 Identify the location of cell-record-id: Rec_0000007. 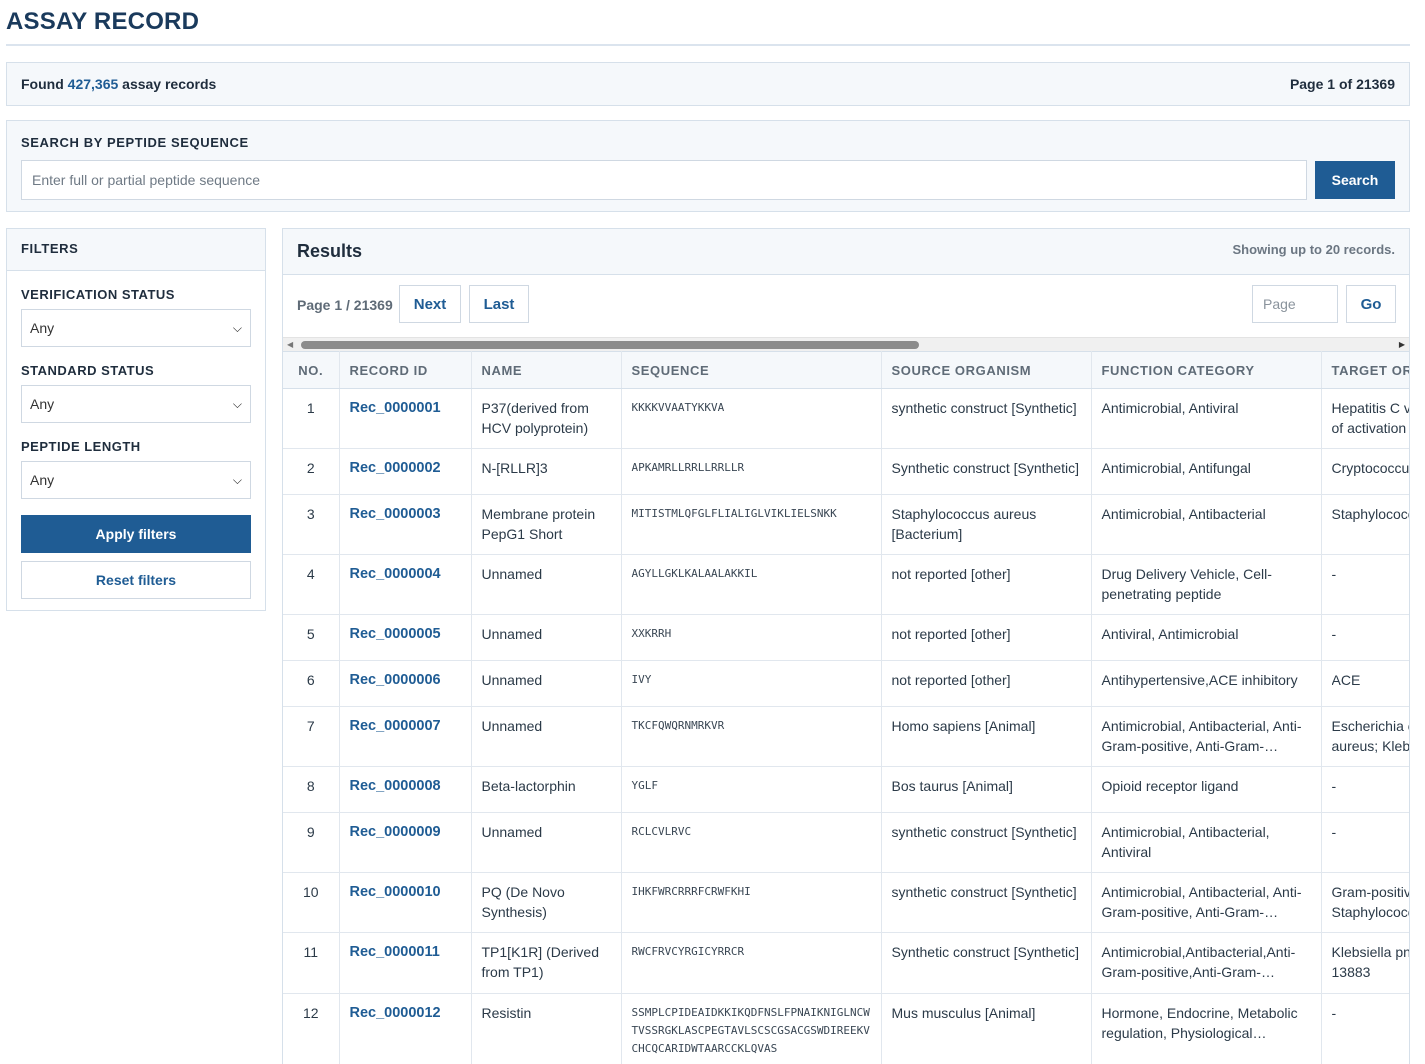
(405, 736).